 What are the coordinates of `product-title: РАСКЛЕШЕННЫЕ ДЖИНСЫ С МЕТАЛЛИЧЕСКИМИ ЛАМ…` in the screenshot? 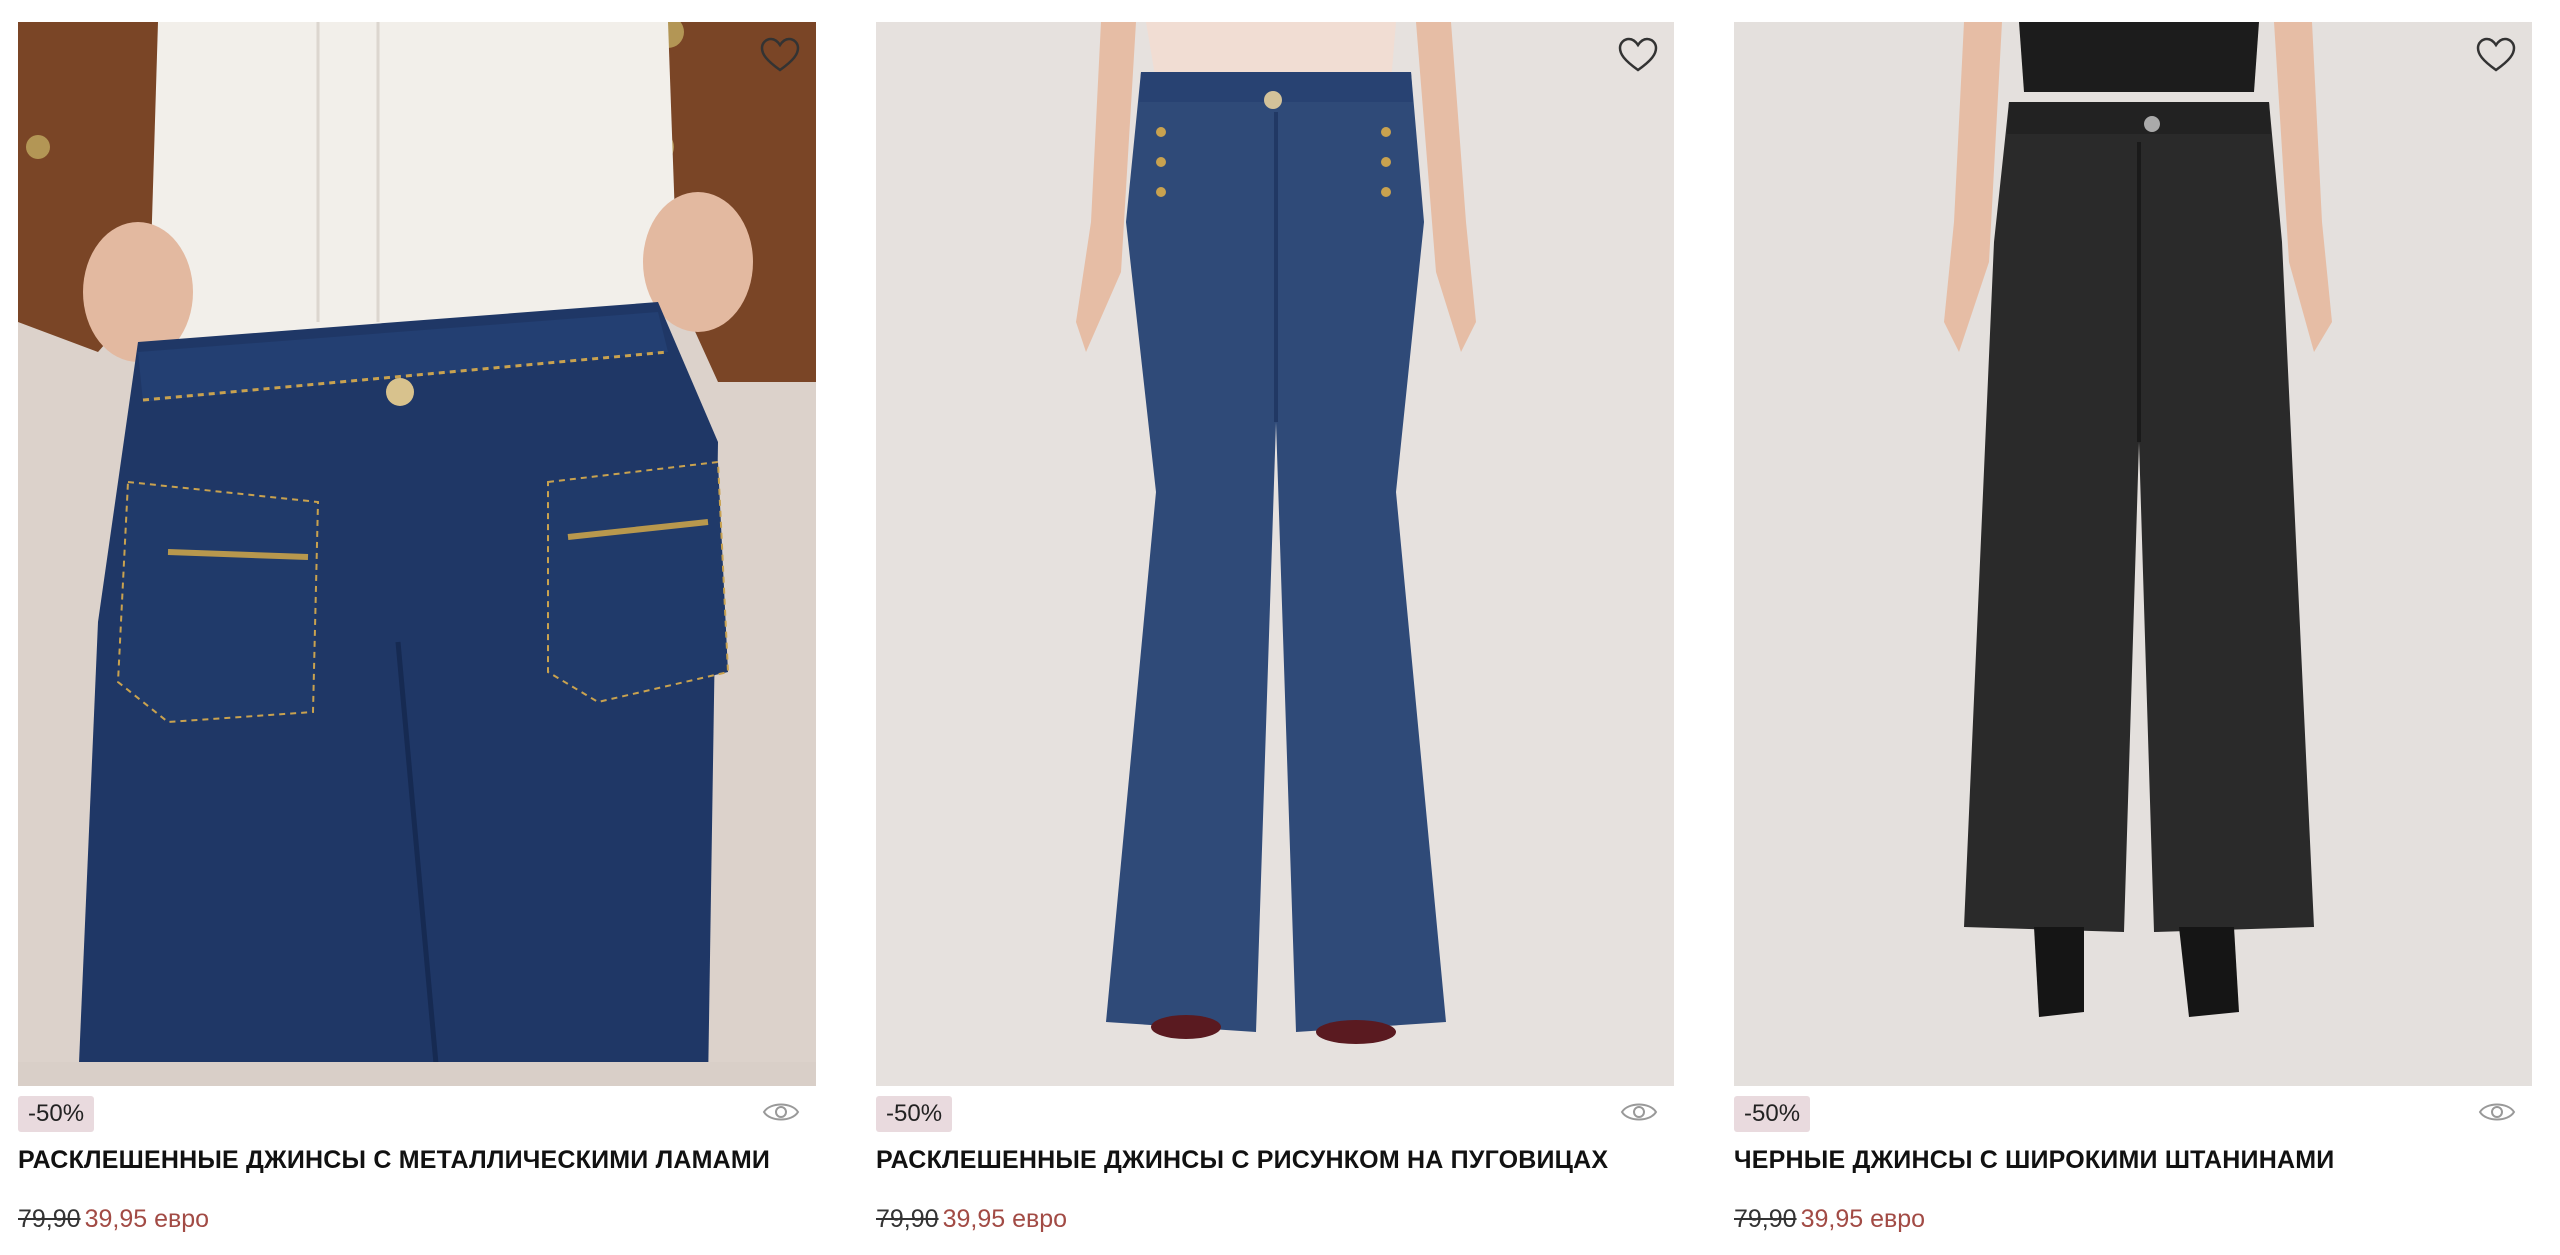 It's located at (417, 1160).